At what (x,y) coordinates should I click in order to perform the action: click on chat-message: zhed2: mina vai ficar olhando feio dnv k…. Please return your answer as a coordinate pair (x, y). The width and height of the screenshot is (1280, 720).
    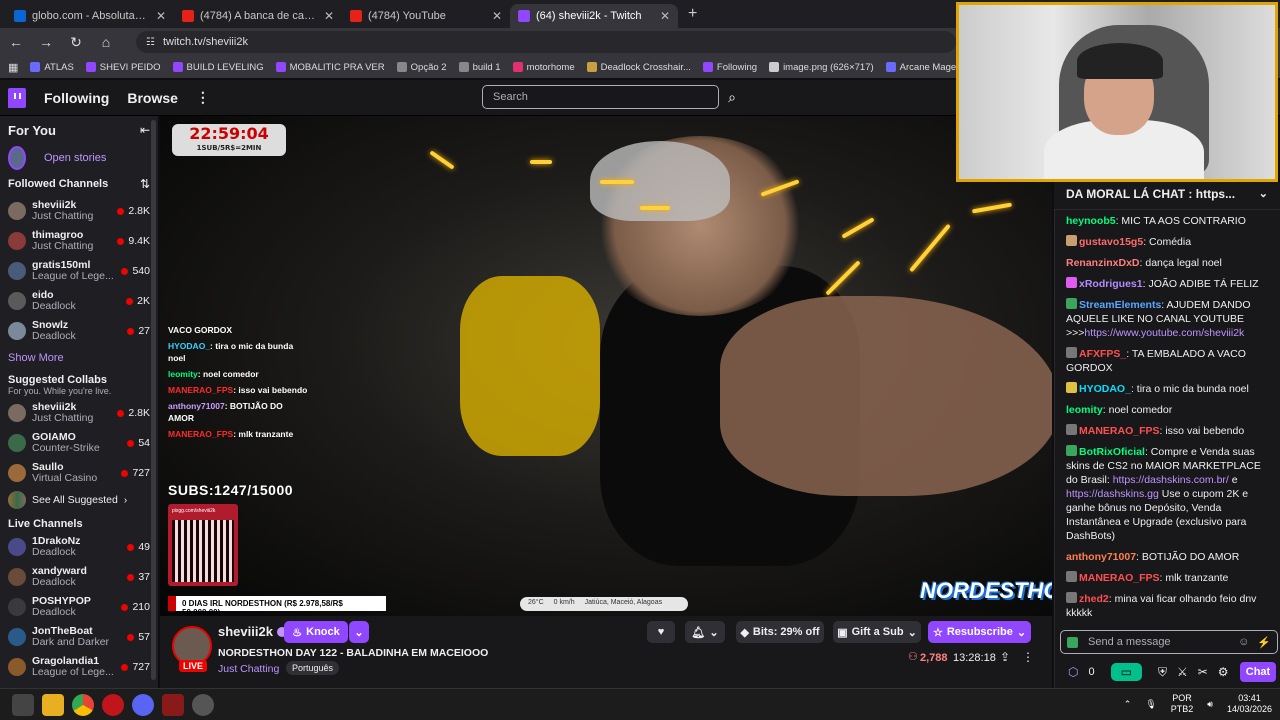
    Looking at the image, I should click on (1167, 606).